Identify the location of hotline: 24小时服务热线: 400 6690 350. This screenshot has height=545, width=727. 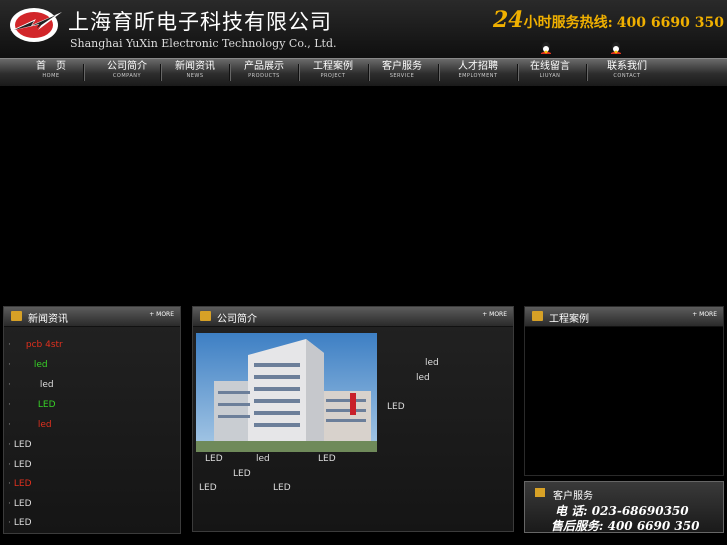
(608, 20).